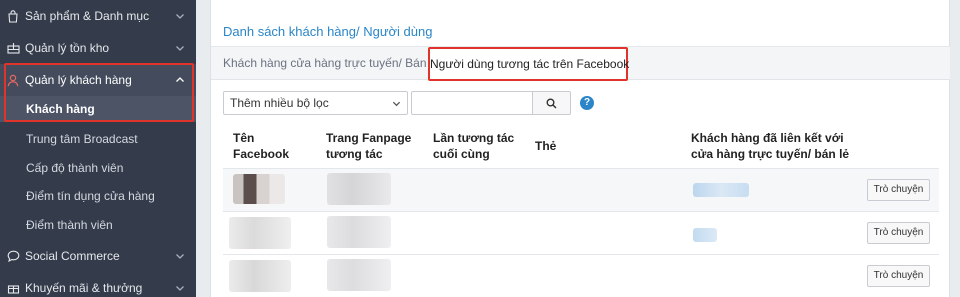 The image size is (960, 297). I want to click on user-icon, so click(13, 80).